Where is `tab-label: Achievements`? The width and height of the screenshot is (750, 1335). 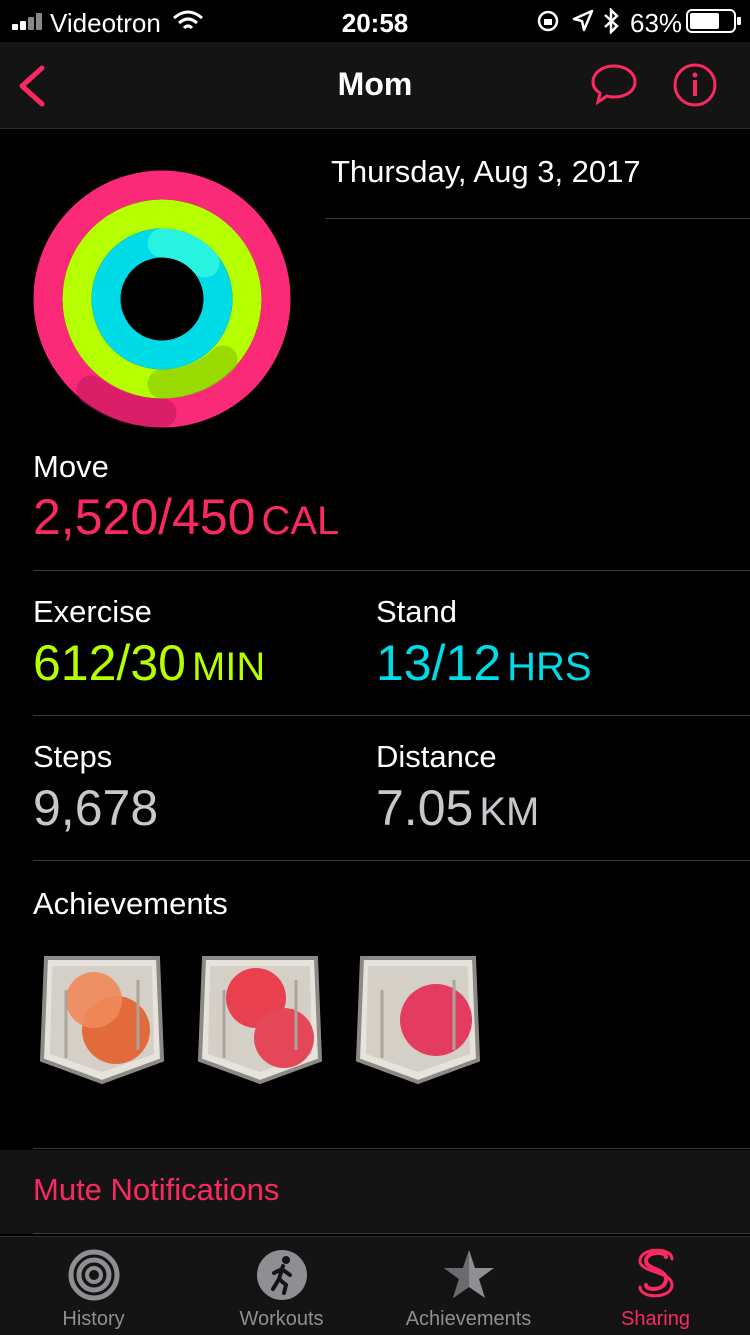
tab-label: Achievements is located at coordinates (468, 1319).